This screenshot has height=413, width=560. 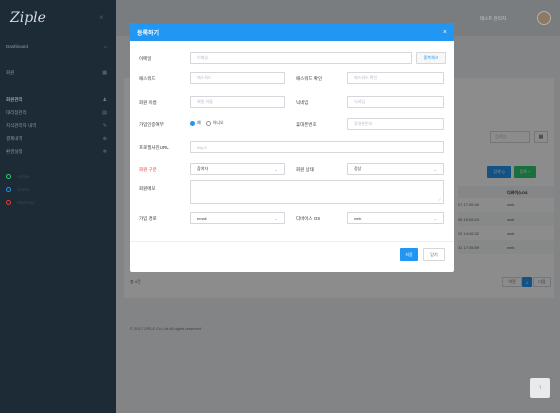 I want to click on auth-yes-label: 예, so click(x=199, y=122).